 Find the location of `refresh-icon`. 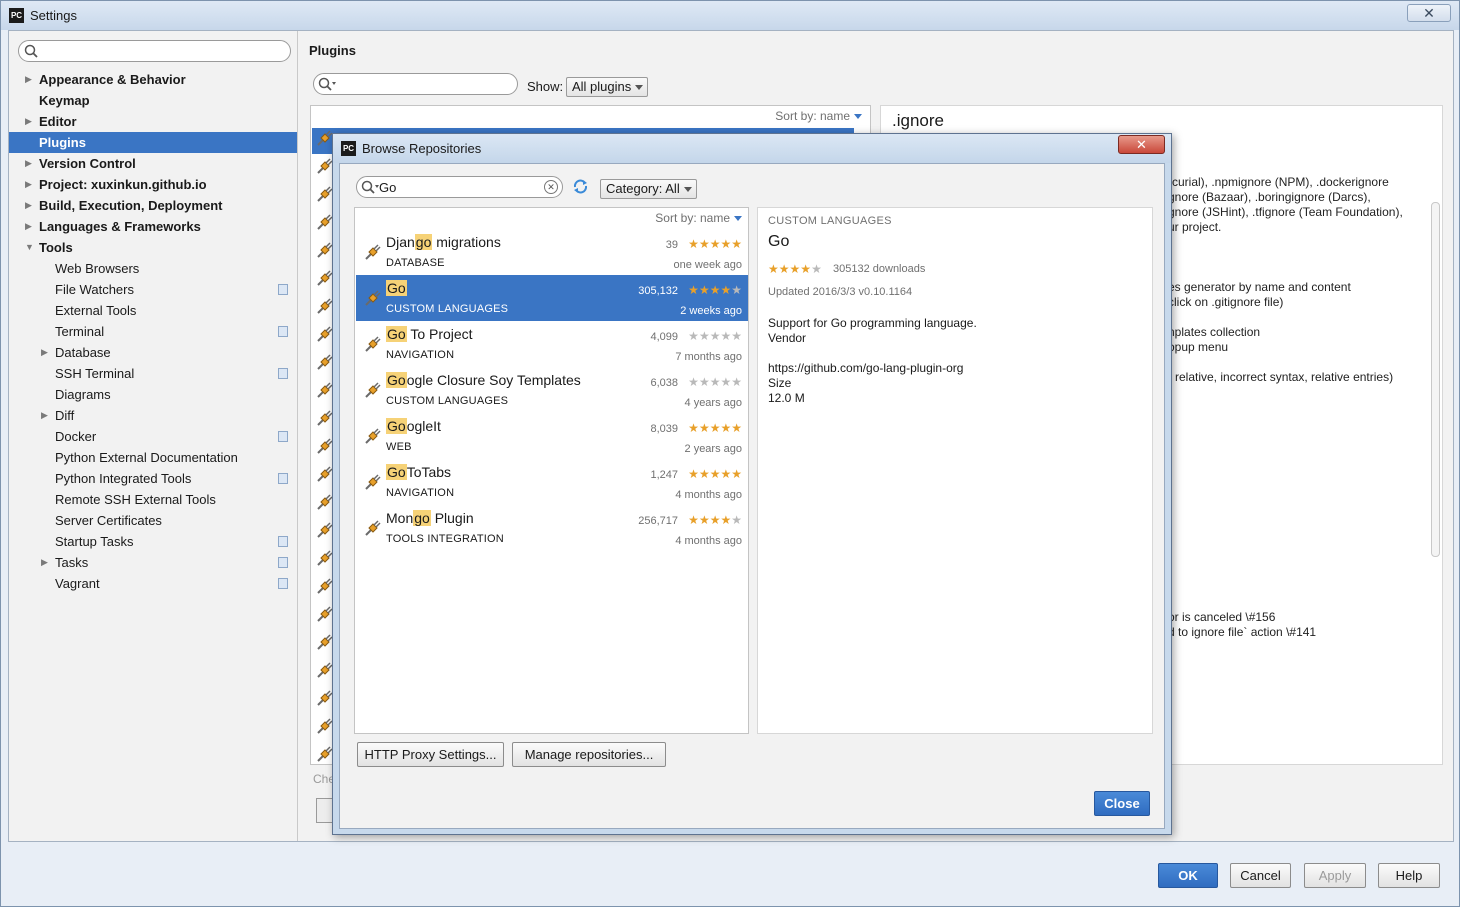

refresh-icon is located at coordinates (580, 186).